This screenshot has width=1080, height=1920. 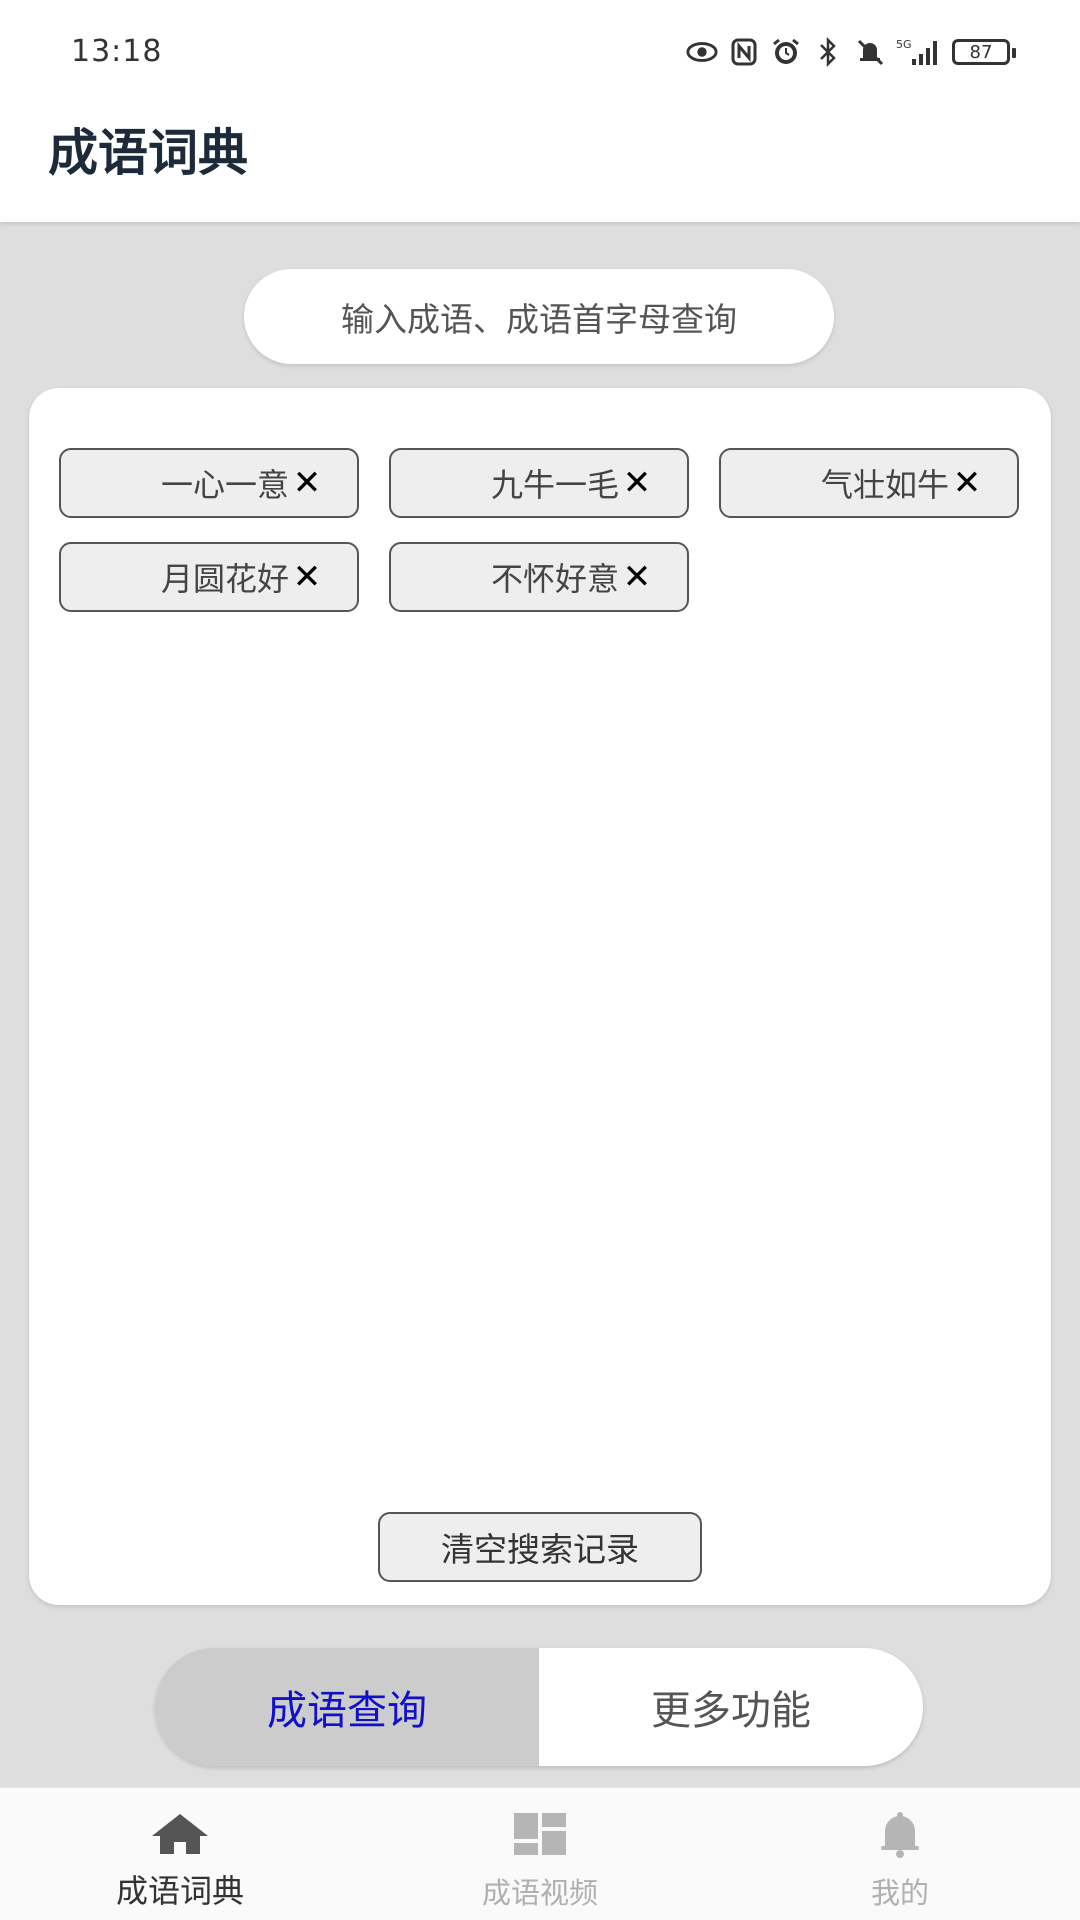 What do you see at coordinates (179, 1891) in the screenshot?
I see `nav-label: 成语词典` at bounding box center [179, 1891].